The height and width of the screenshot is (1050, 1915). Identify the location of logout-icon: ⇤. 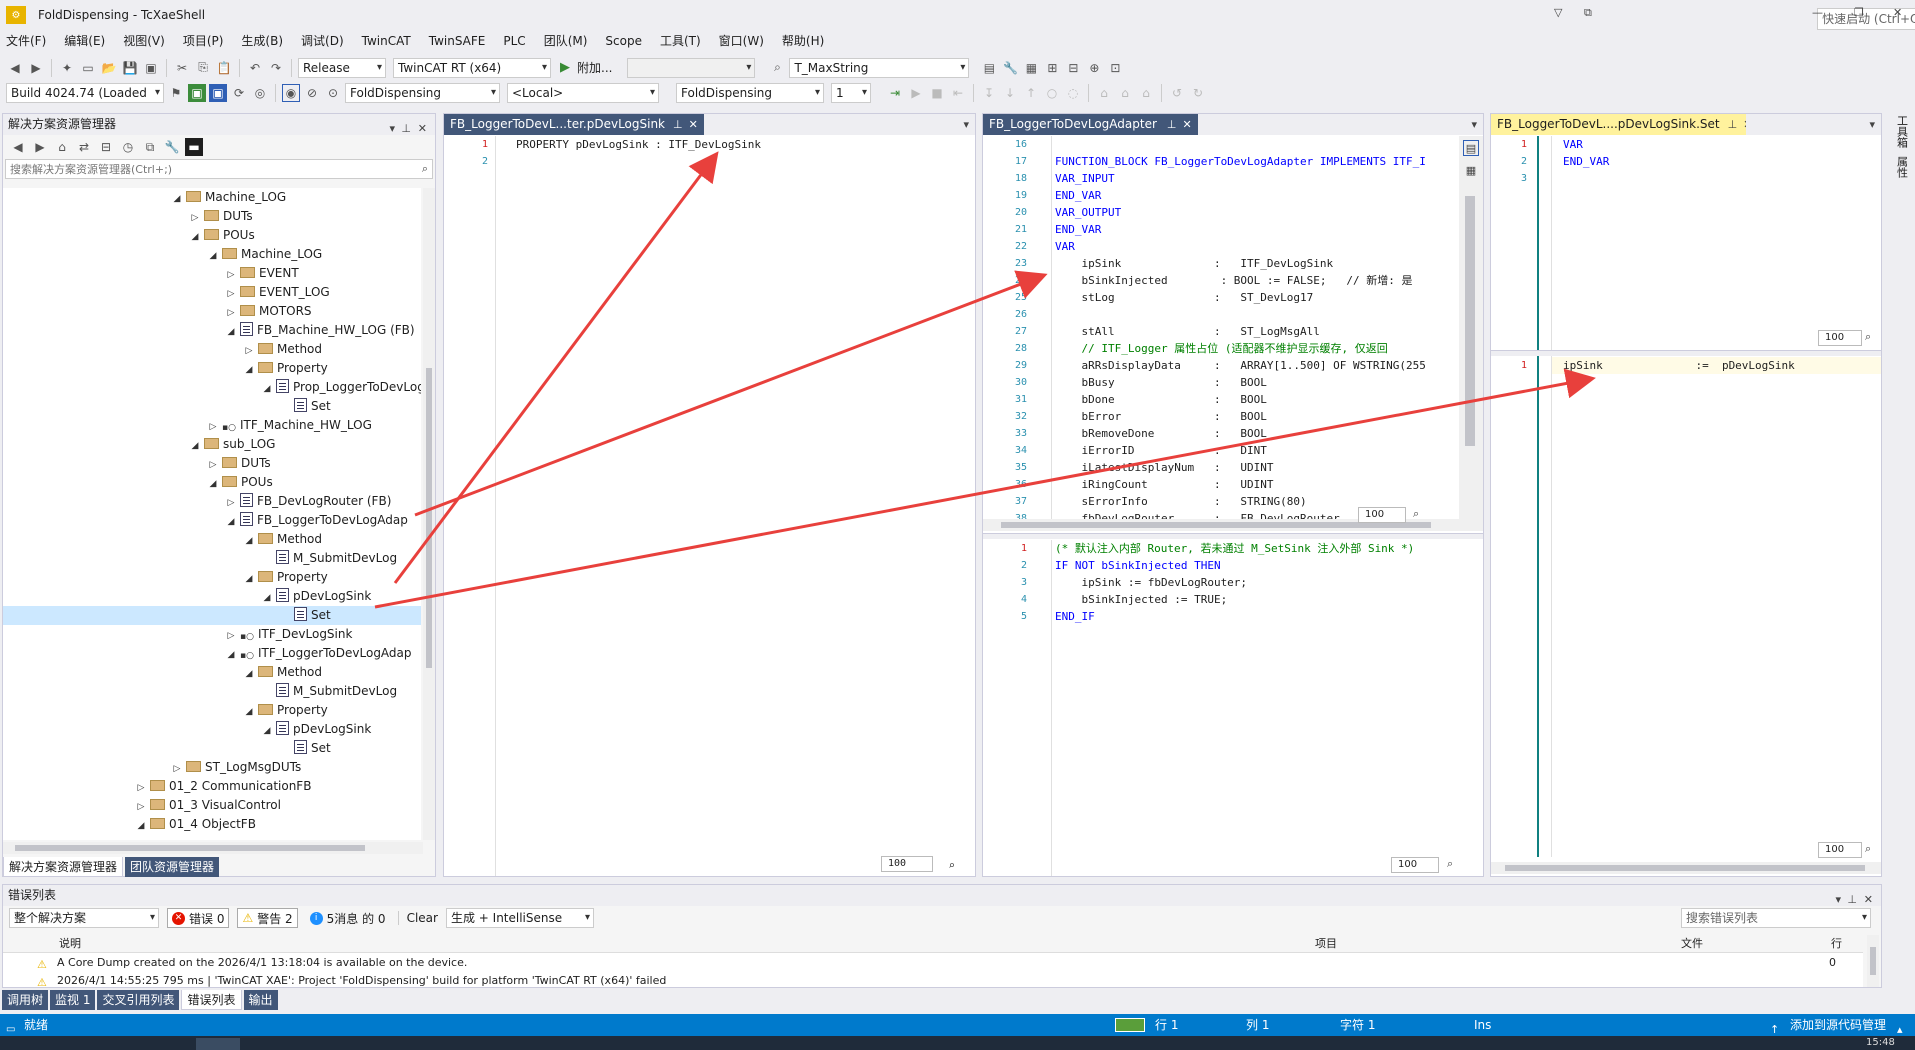
(958, 93).